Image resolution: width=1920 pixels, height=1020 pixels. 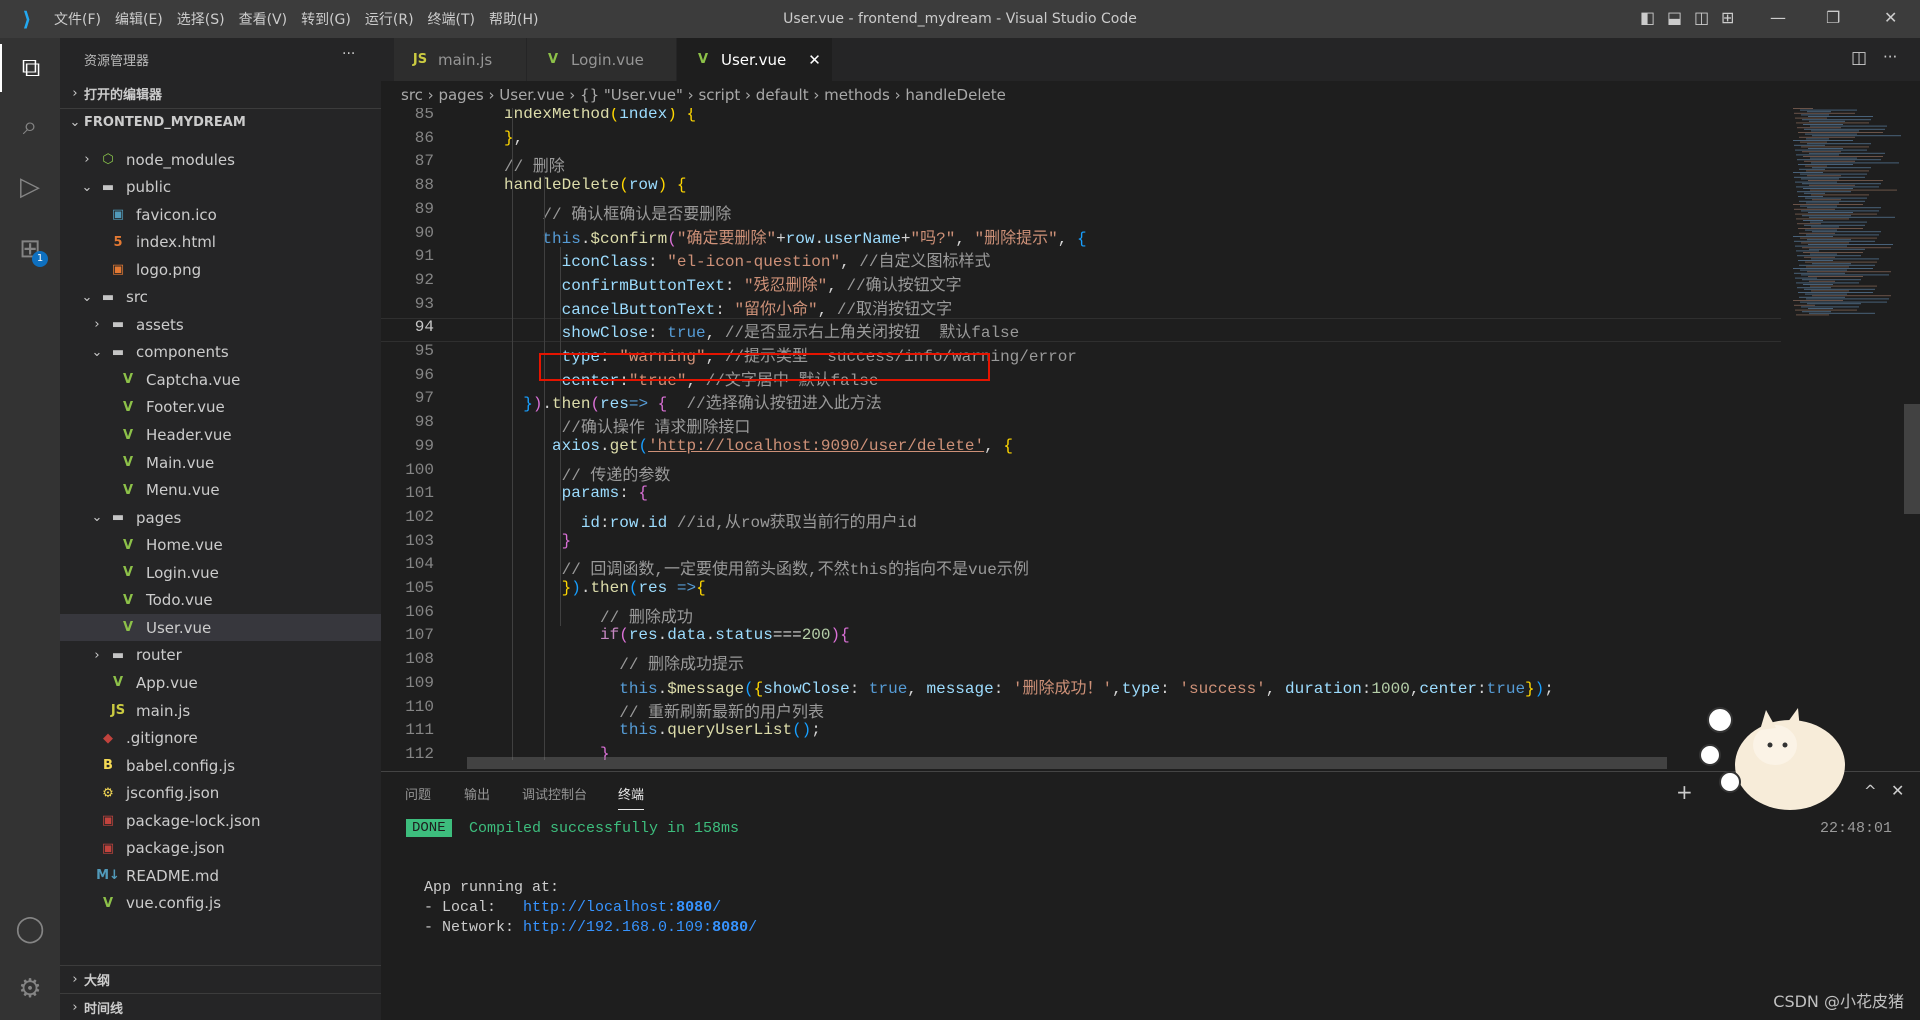 What do you see at coordinates (220, 517) in the screenshot?
I see `tree-item-folder: ⌄ ▬ pages` at bounding box center [220, 517].